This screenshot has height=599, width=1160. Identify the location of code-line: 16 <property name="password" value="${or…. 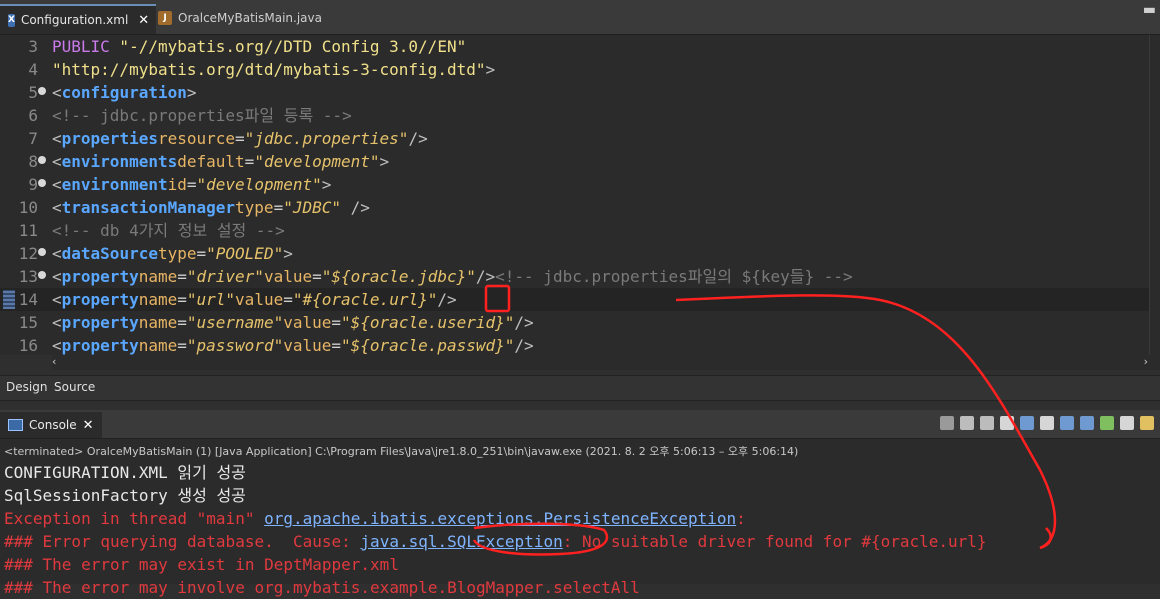
(575, 345).